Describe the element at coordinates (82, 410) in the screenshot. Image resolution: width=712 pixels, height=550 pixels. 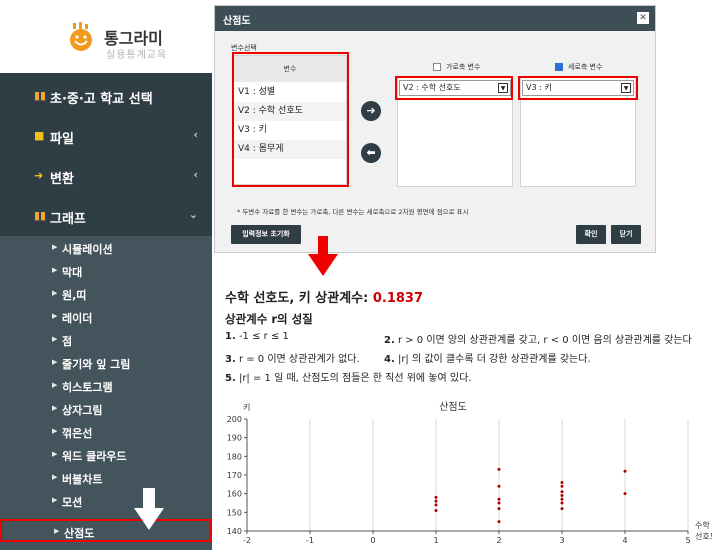
I see `submenu-label: 상자그림` at that location.